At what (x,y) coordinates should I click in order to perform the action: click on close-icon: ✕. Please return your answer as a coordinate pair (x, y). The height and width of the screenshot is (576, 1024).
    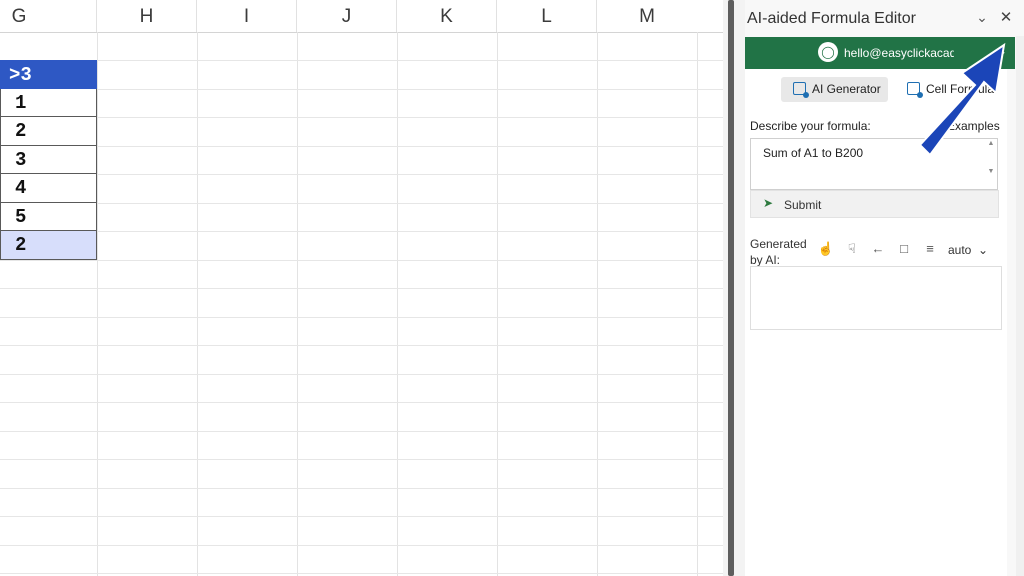
    Looking at the image, I should click on (1006, 17).